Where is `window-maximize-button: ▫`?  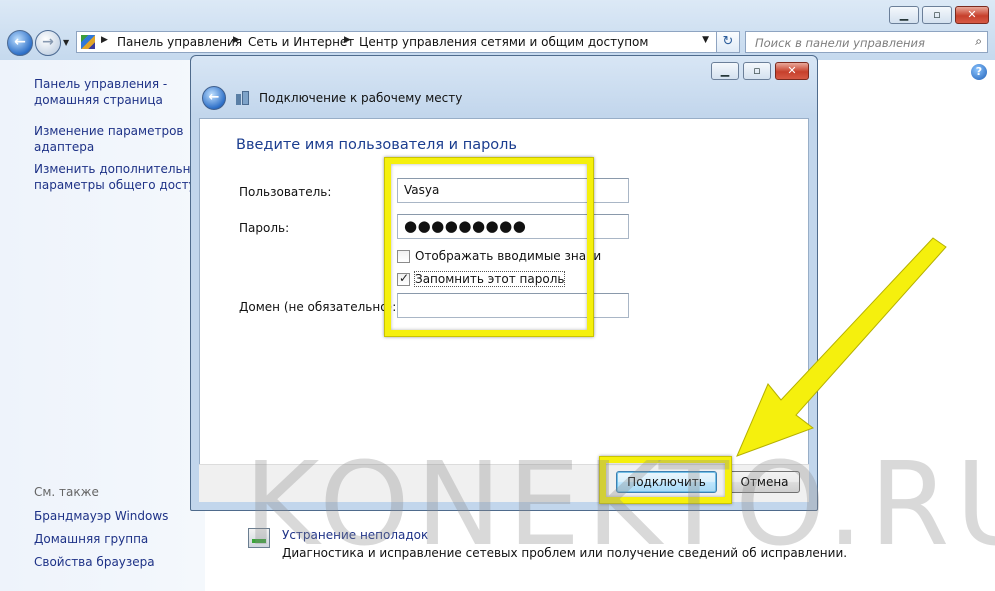 window-maximize-button: ▫ is located at coordinates (937, 15).